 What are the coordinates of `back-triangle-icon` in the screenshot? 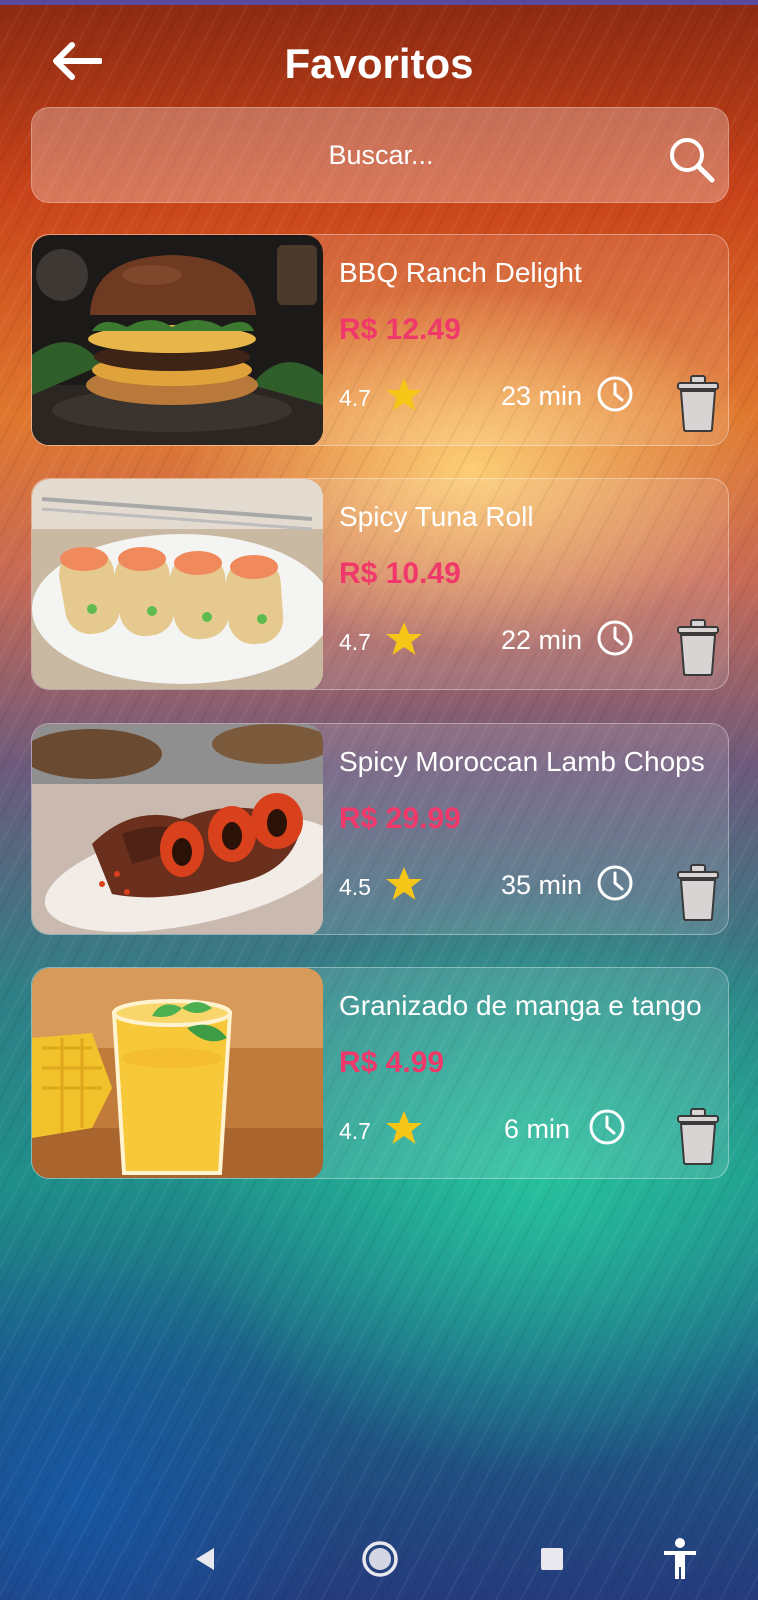 It's located at (205, 1559).